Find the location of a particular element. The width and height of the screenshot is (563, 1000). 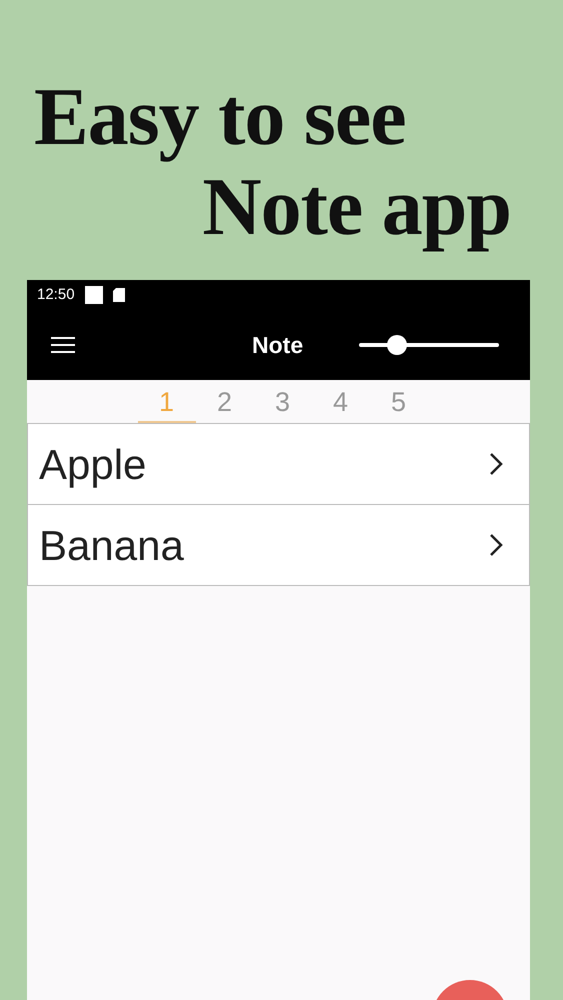

note-row: Banana is located at coordinates (278, 545).